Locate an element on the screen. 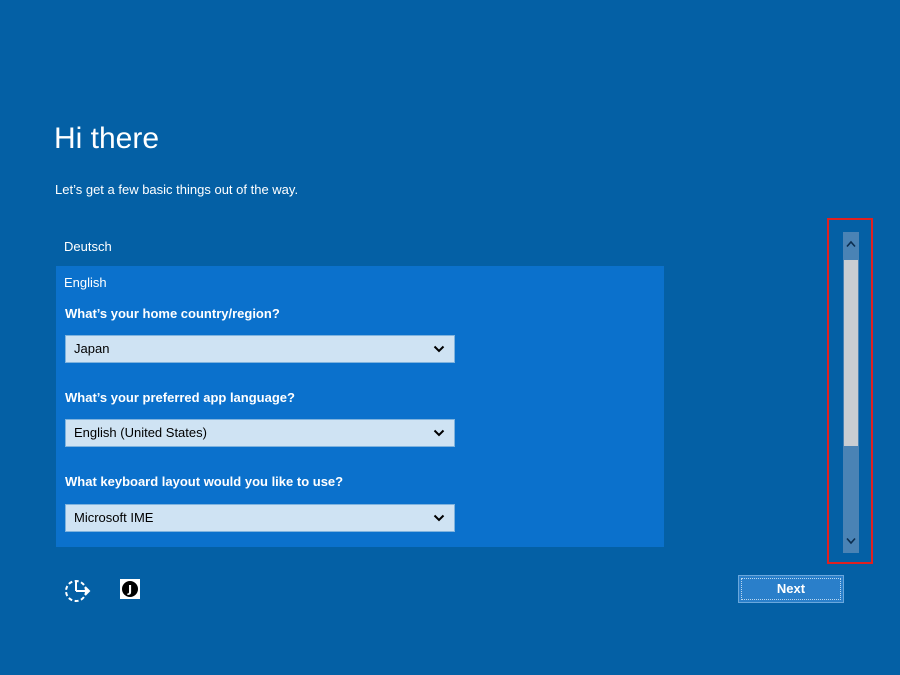 This screenshot has width=900, height=675. chevron-up-icon is located at coordinates (851, 244).